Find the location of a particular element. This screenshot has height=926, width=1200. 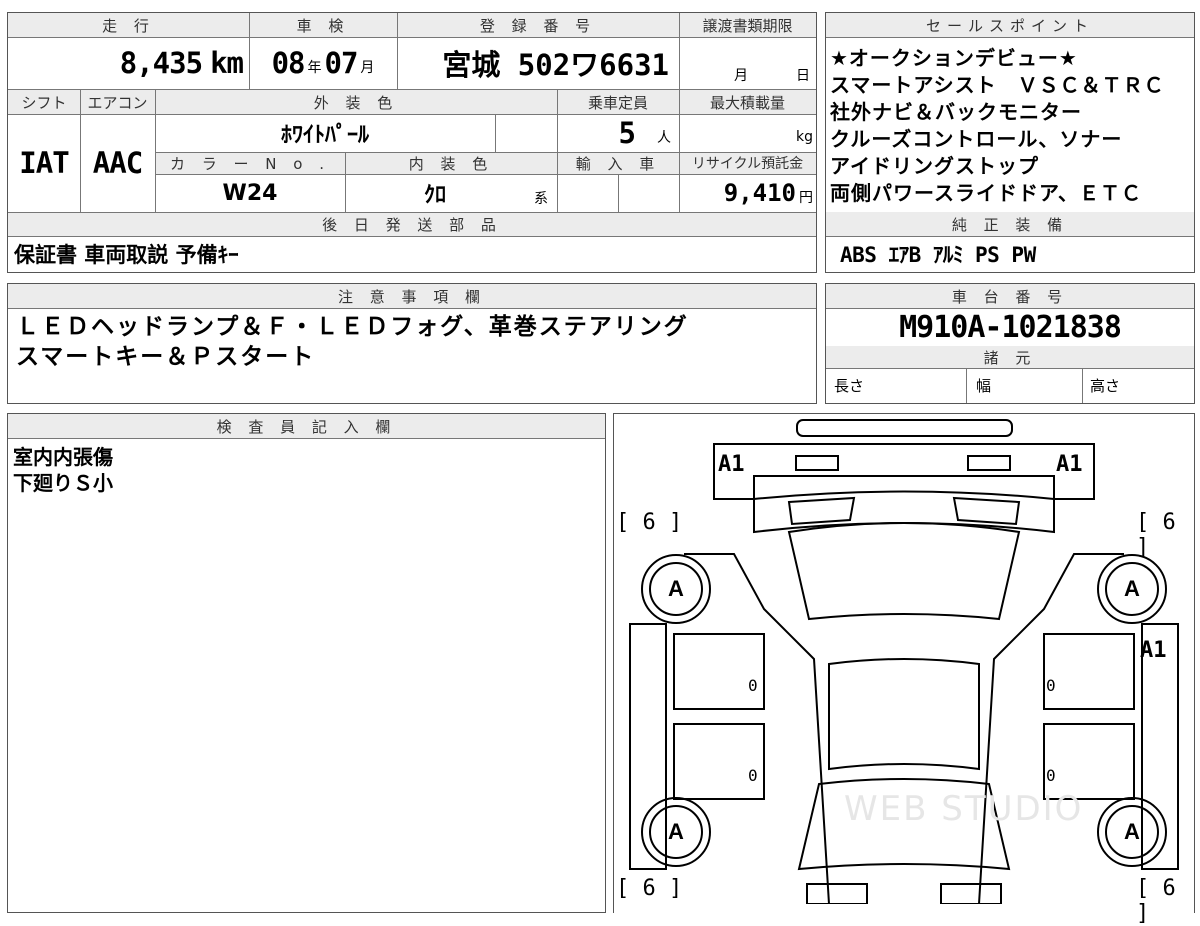

sales-point: 両側パワースライドドア、ＥＴＣ is located at coordinates (986, 193).